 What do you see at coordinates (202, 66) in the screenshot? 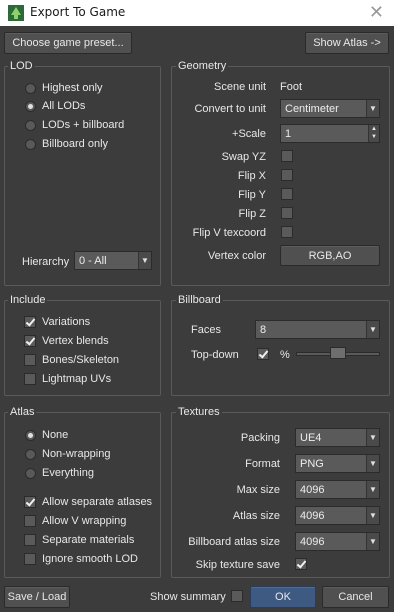
I see `geometry-group-title: Geometry` at bounding box center [202, 66].